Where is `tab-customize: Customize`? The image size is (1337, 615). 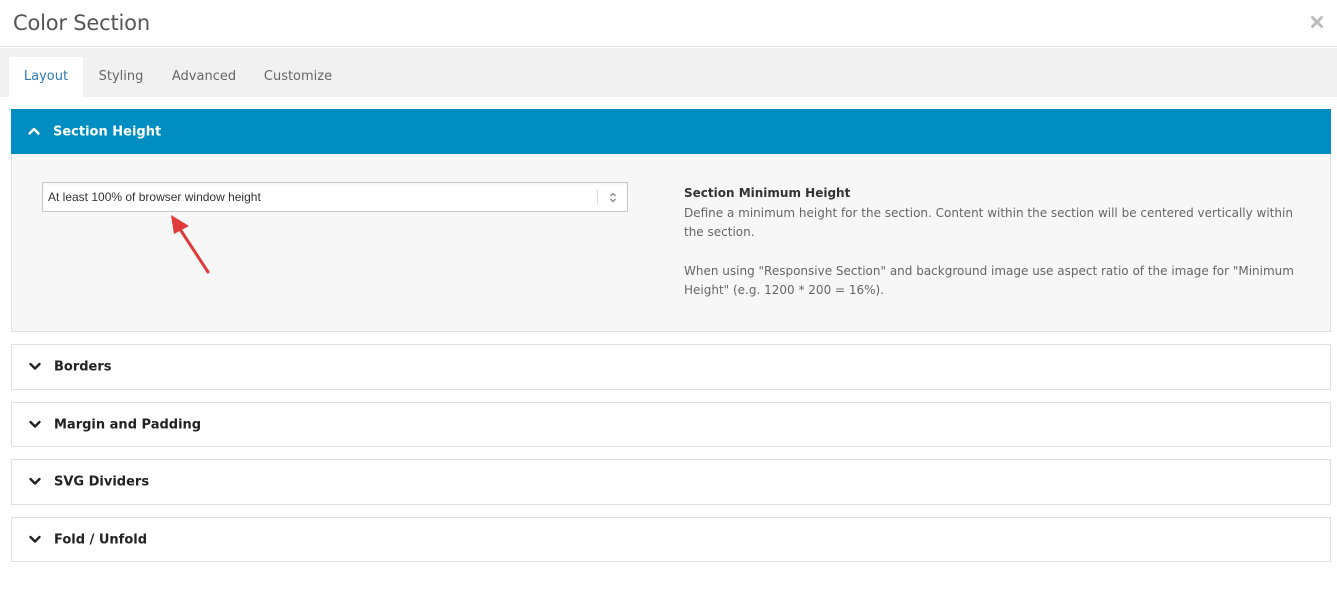
tab-customize: Customize is located at coordinates (298, 77).